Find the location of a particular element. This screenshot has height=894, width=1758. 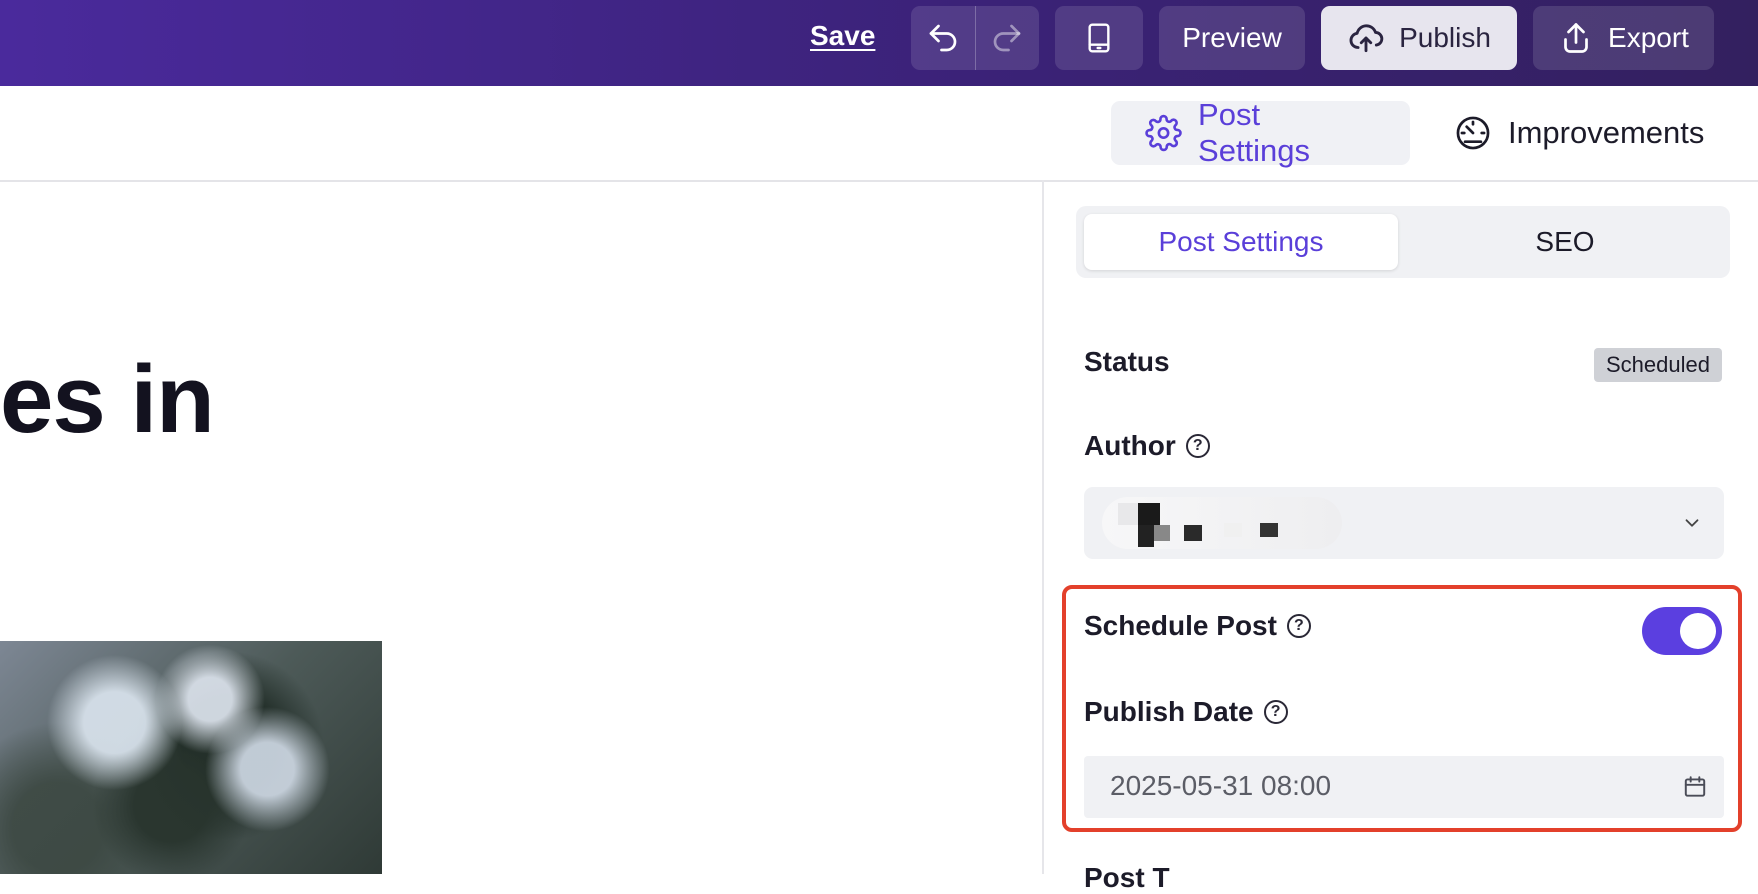

undo-icon is located at coordinates (943, 38).